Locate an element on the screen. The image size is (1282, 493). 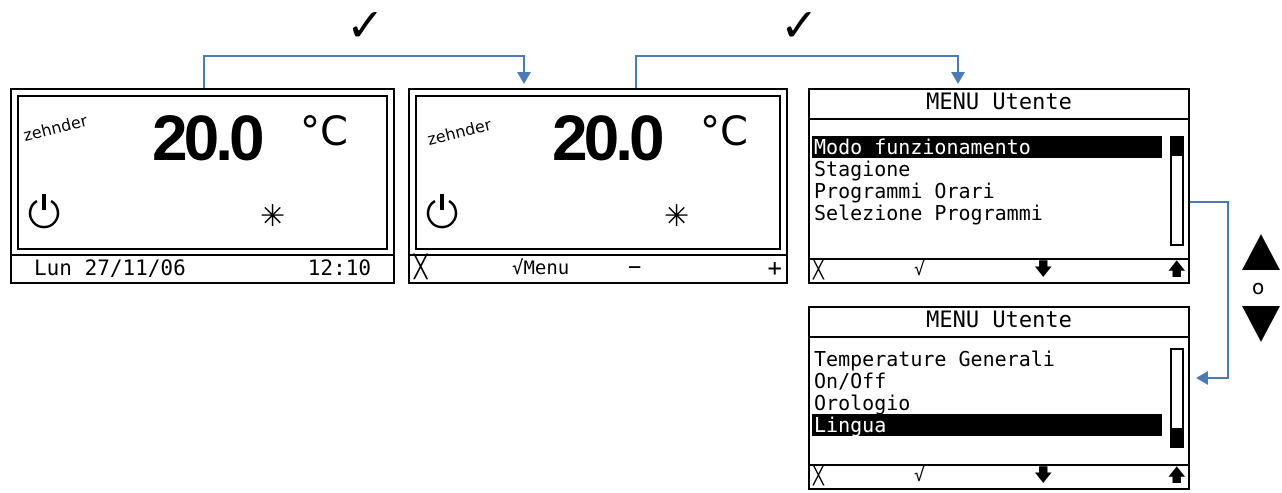
minus-softkey: − is located at coordinates (634, 268).